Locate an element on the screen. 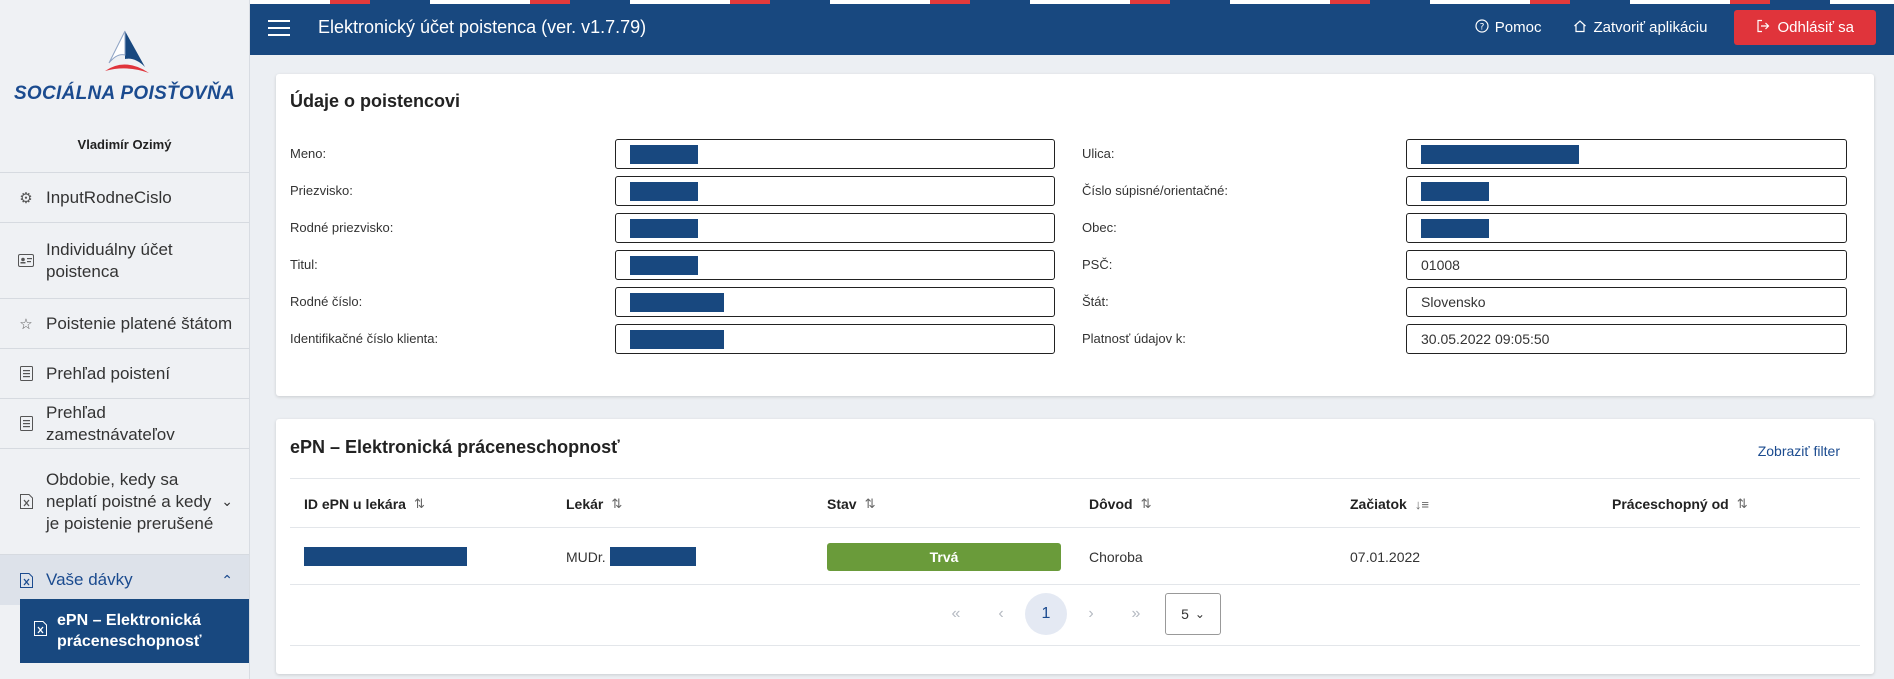  star-icon: ☆ is located at coordinates (26, 324).